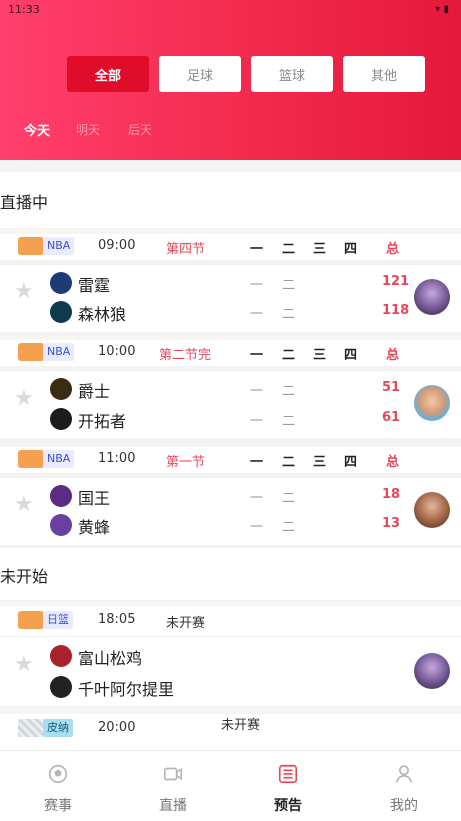 The height and width of the screenshot is (821, 461). Describe the element at coordinates (396, 281) in the screenshot. I see `team-score: 121` at that location.